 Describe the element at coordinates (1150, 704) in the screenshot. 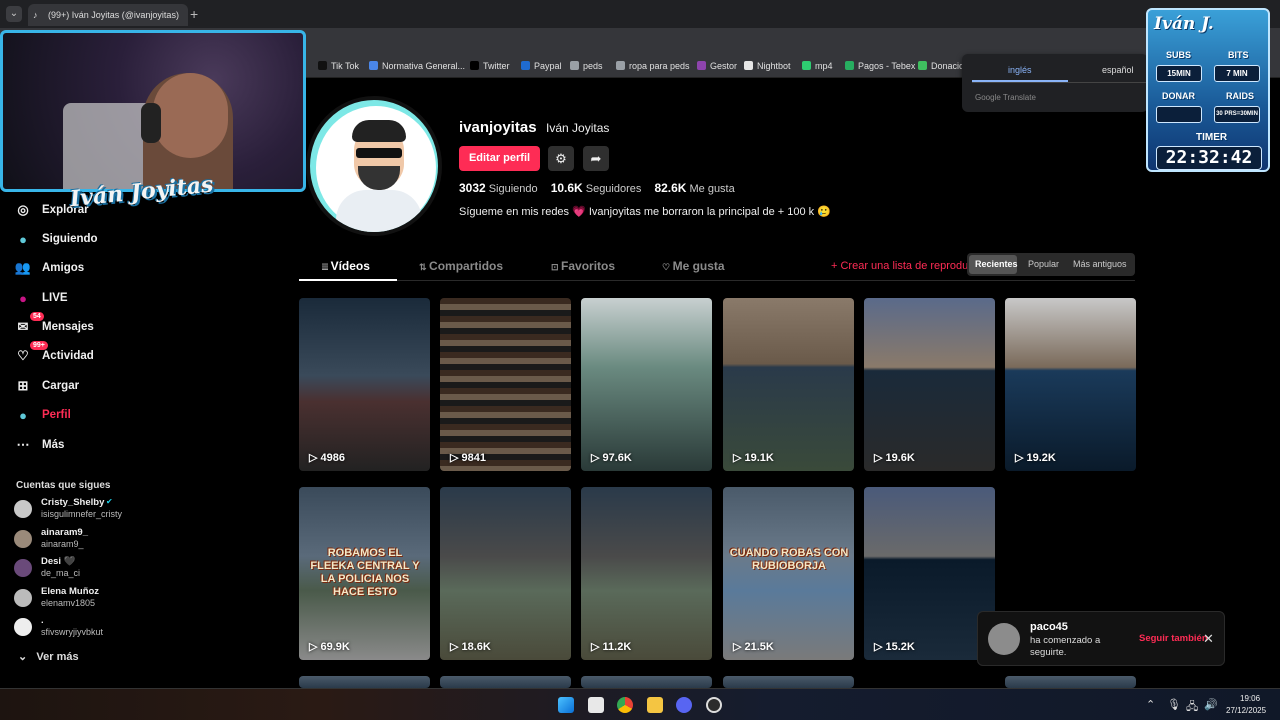

I see `tray-chevron-up-icon: ⌃` at that location.